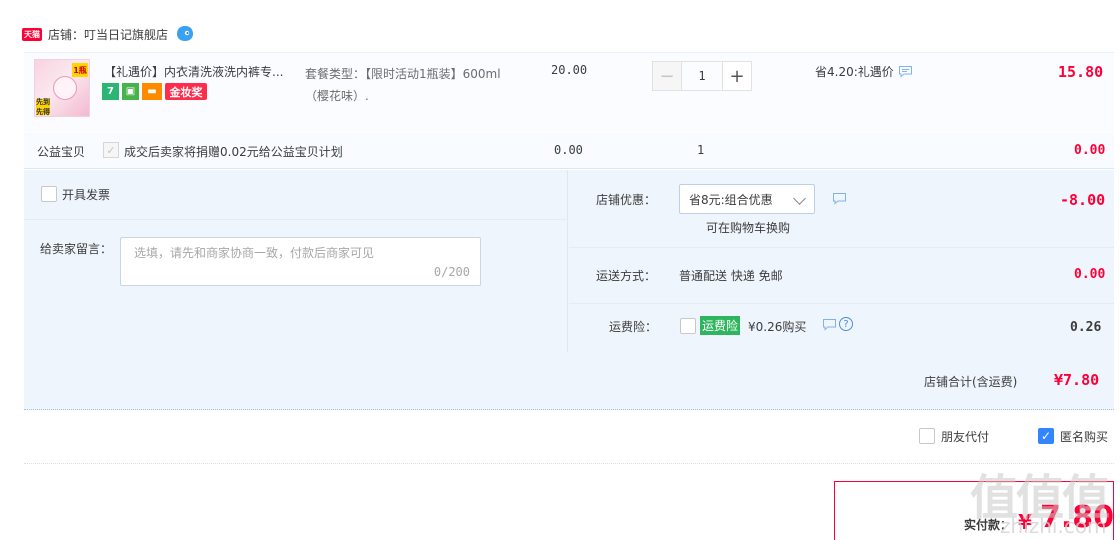  Describe the element at coordinates (111, 150) in the screenshot. I see `charity-checkbox: ✓` at that location.